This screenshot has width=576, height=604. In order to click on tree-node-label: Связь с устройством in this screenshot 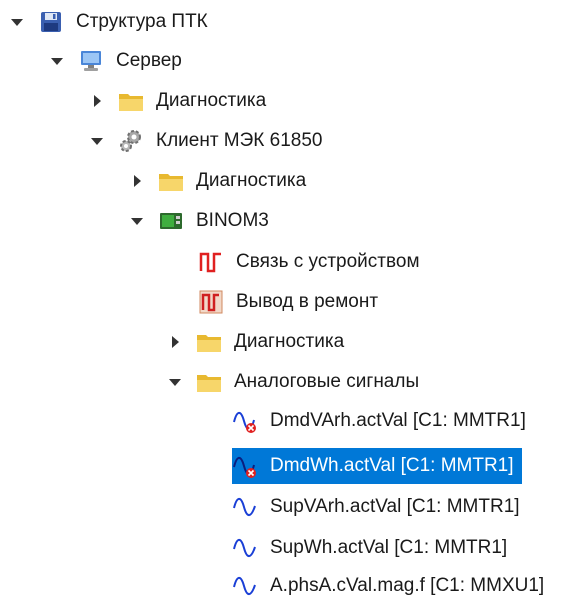, I will do `click(328, 261)`.